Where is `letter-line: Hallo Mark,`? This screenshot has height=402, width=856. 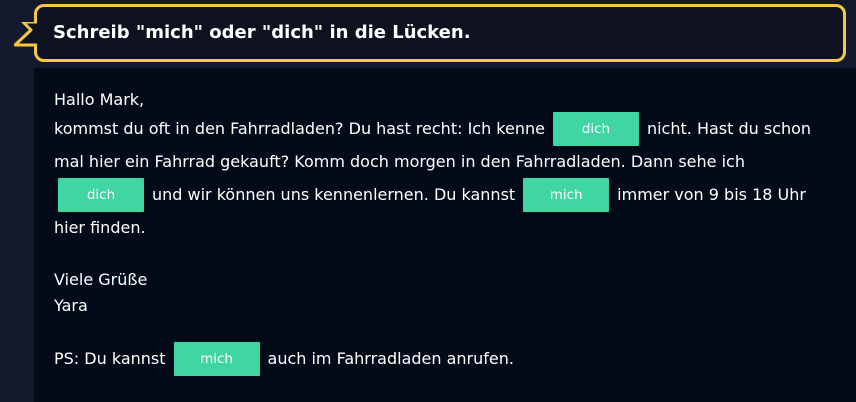
letter-line: Hallo Mark, is located at coordinates (444, 99).